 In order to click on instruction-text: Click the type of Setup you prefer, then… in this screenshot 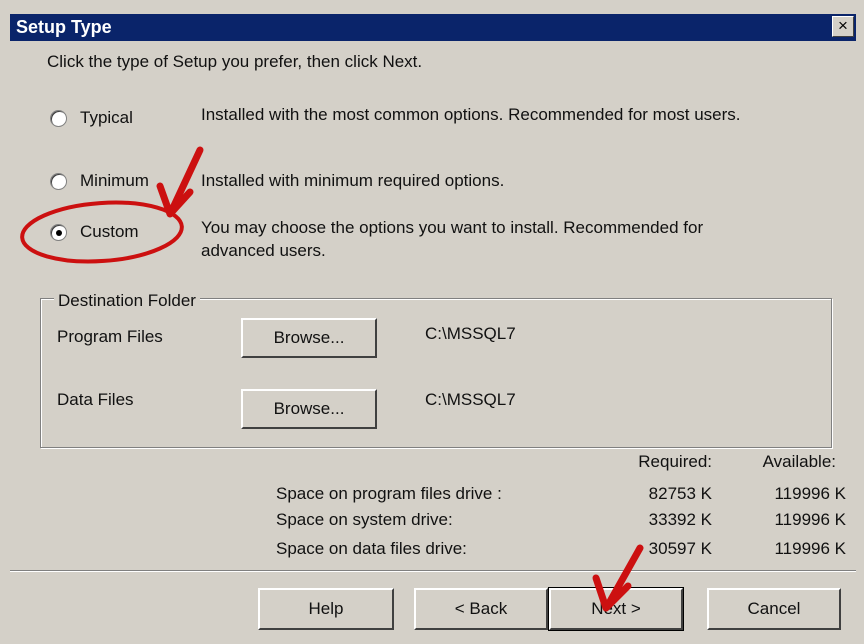, I will do `click(235, 61)`.